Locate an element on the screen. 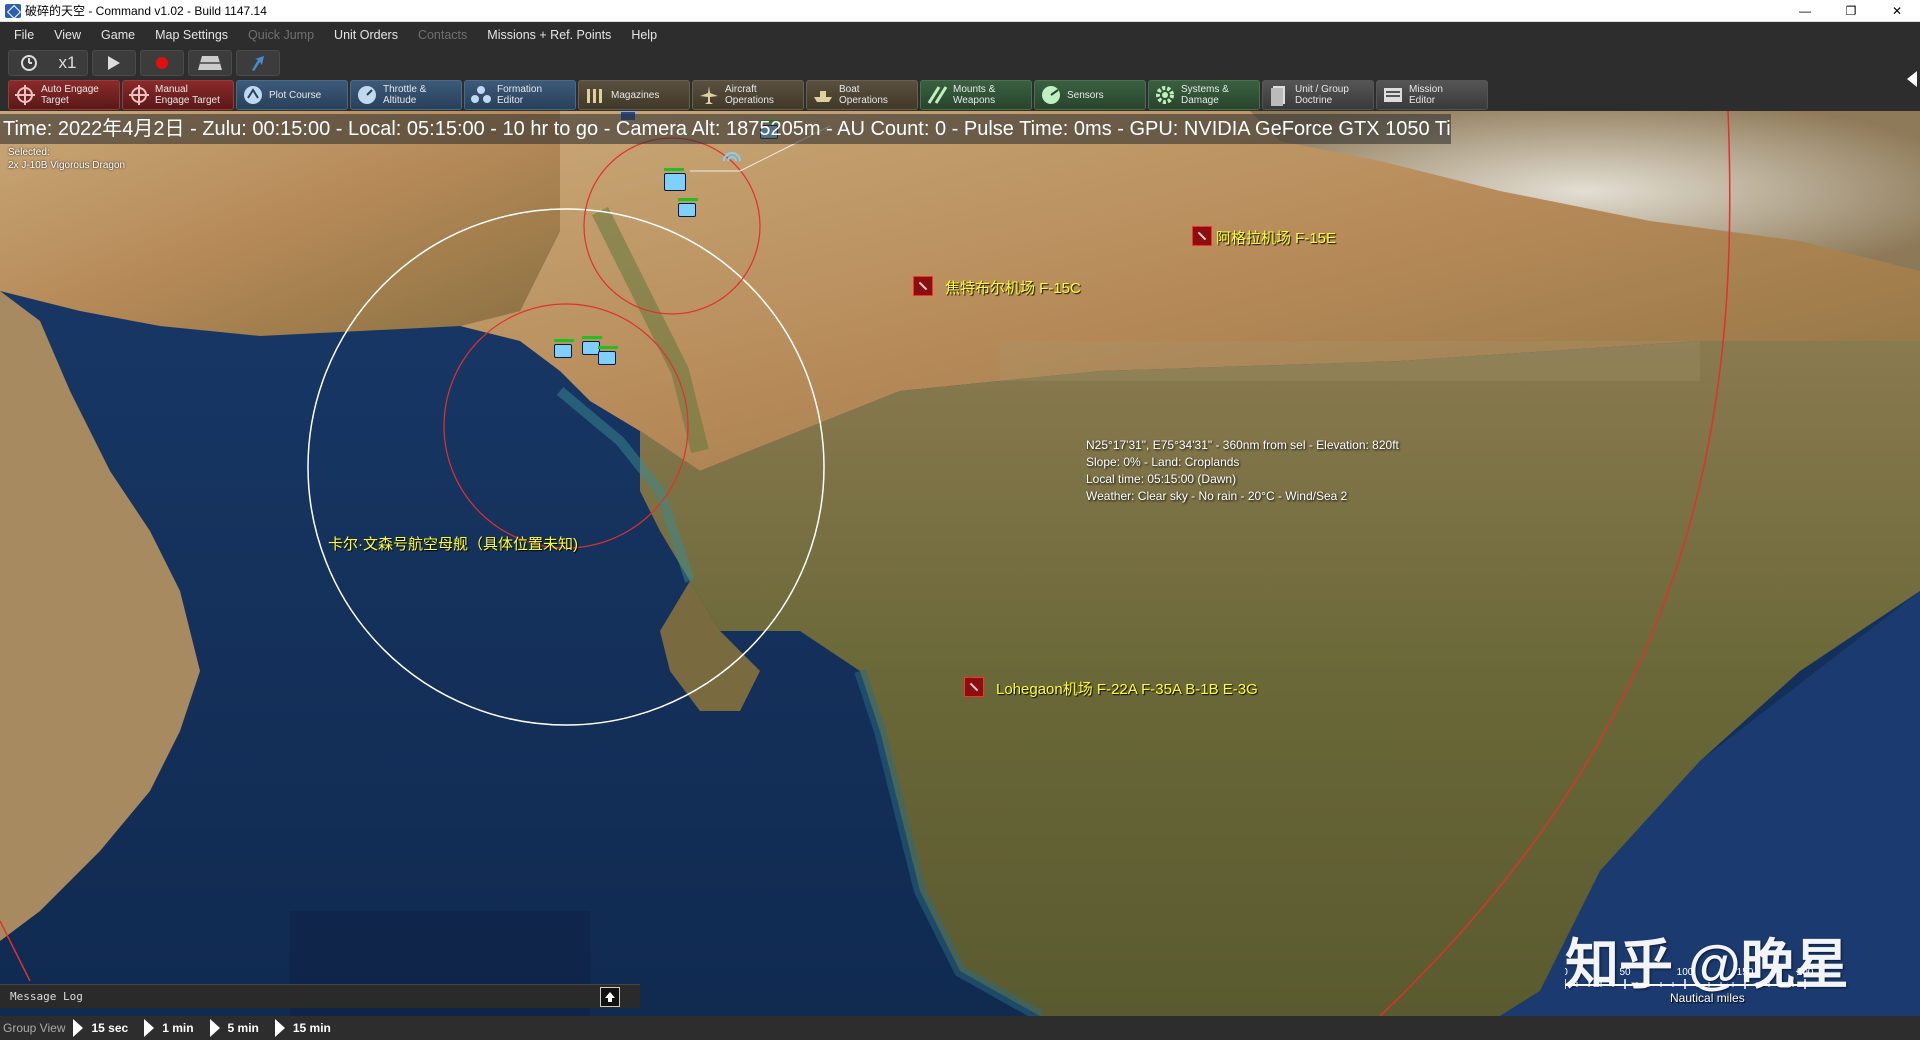  menu-item-unit-orders: Unit Orders is located at coordinates (366, 35).